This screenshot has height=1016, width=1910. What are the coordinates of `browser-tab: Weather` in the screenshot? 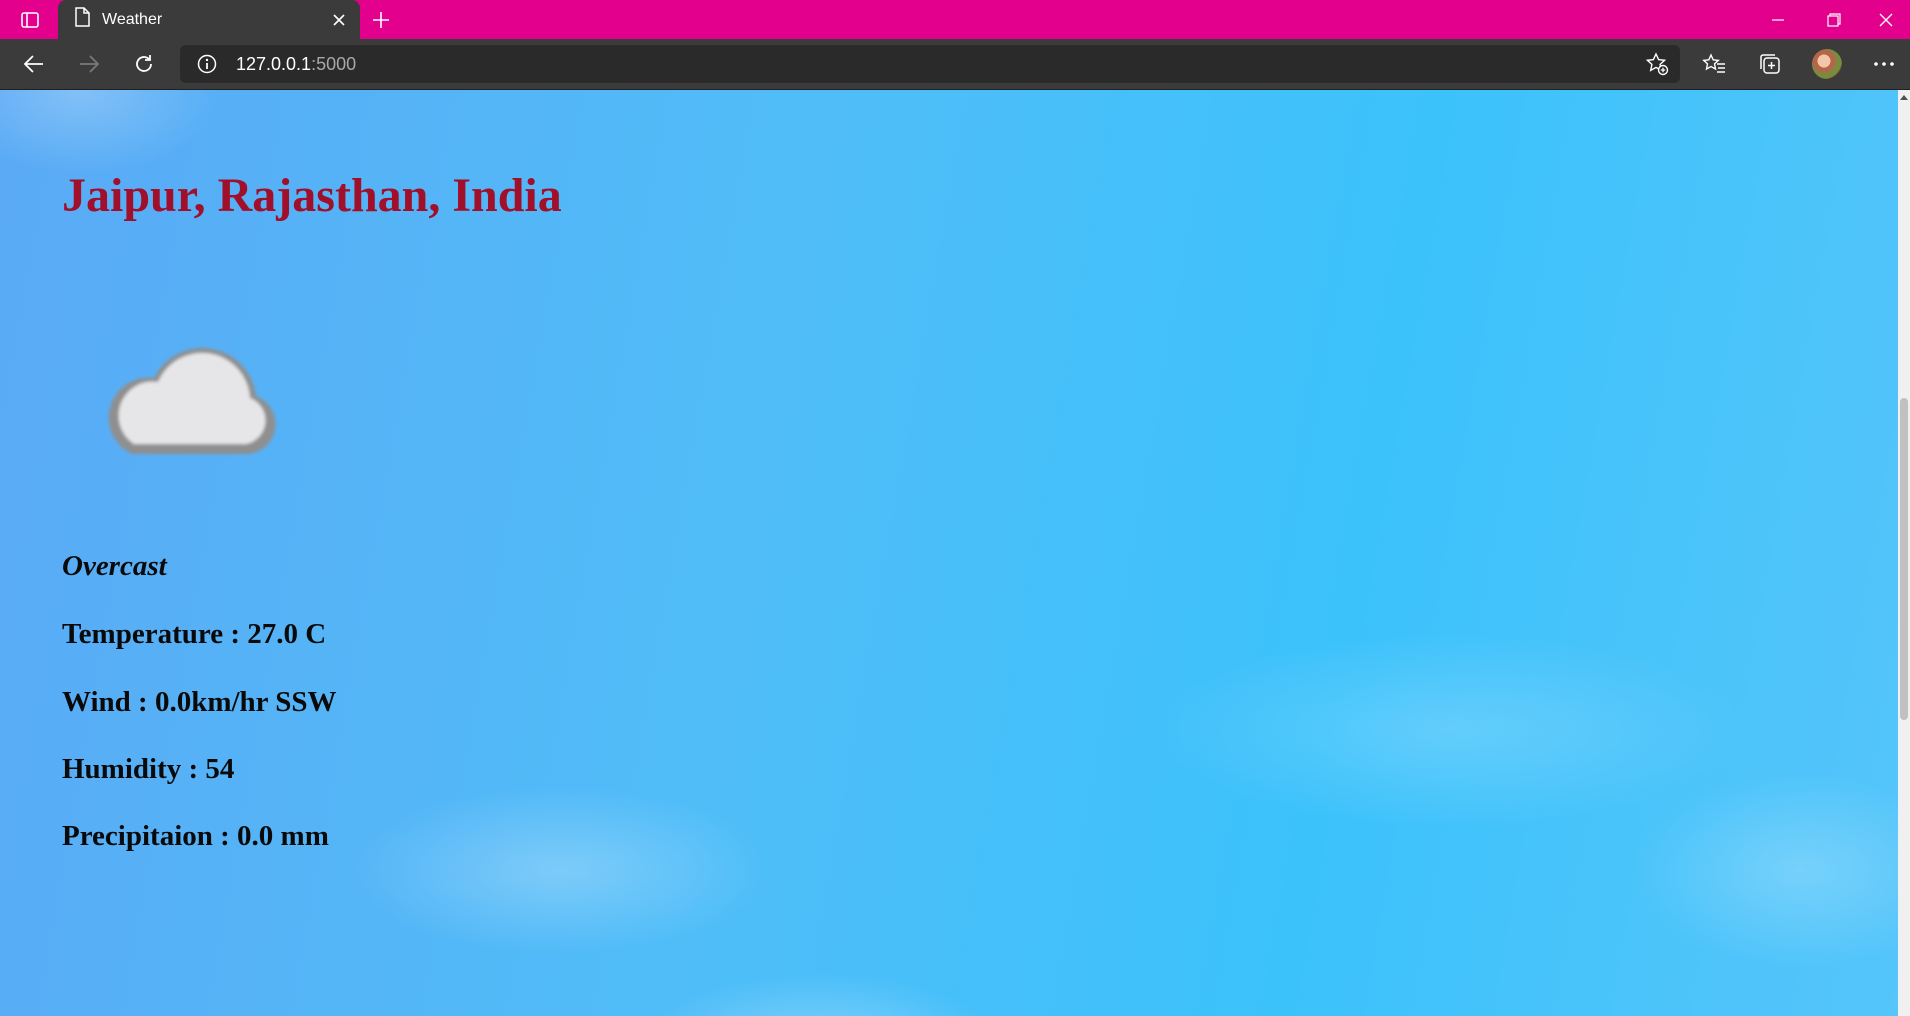 It's located at (209, 19).